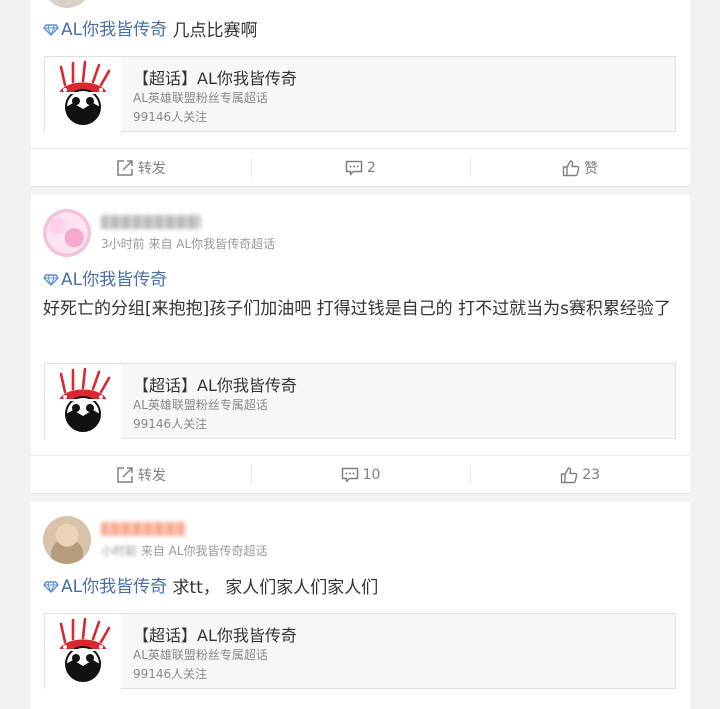 The width and height of the screenshot is (720, 709). I want to click on post-meta: 小时前 来自 AL你我皆传奇超话, so click(184, 551).